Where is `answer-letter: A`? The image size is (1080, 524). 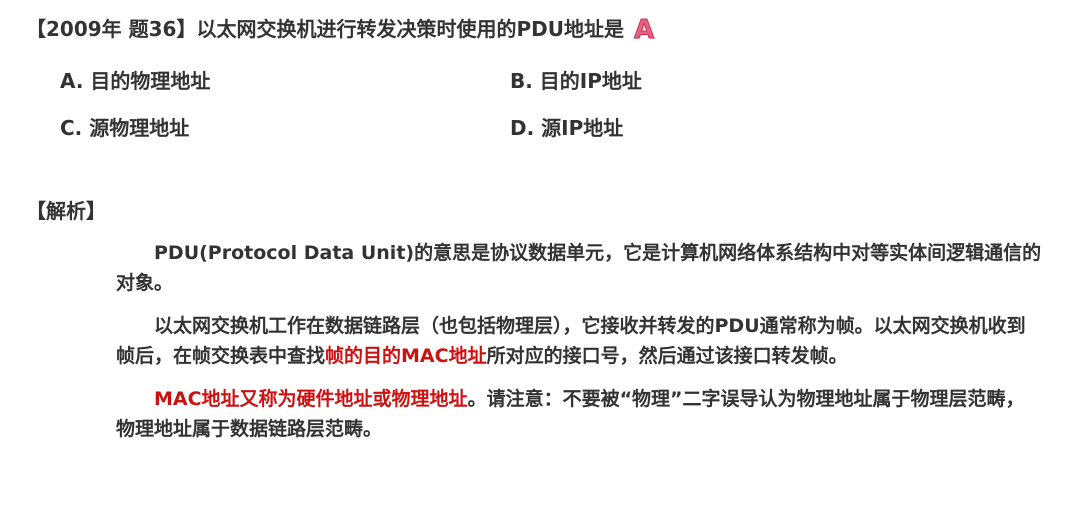 answer-letter: A is located at coordinates (644, 30).